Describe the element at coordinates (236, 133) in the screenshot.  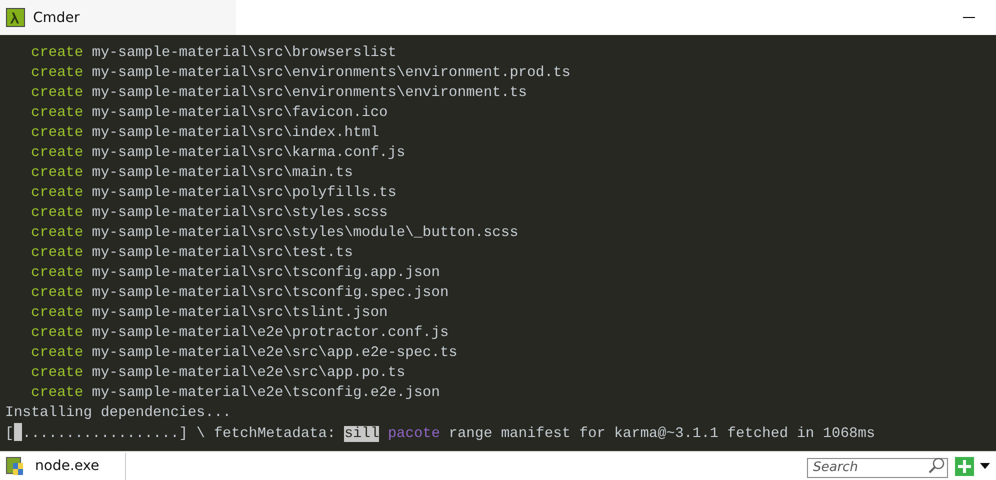
I see `file-path: my-sample-material\src\index.html` at that location.